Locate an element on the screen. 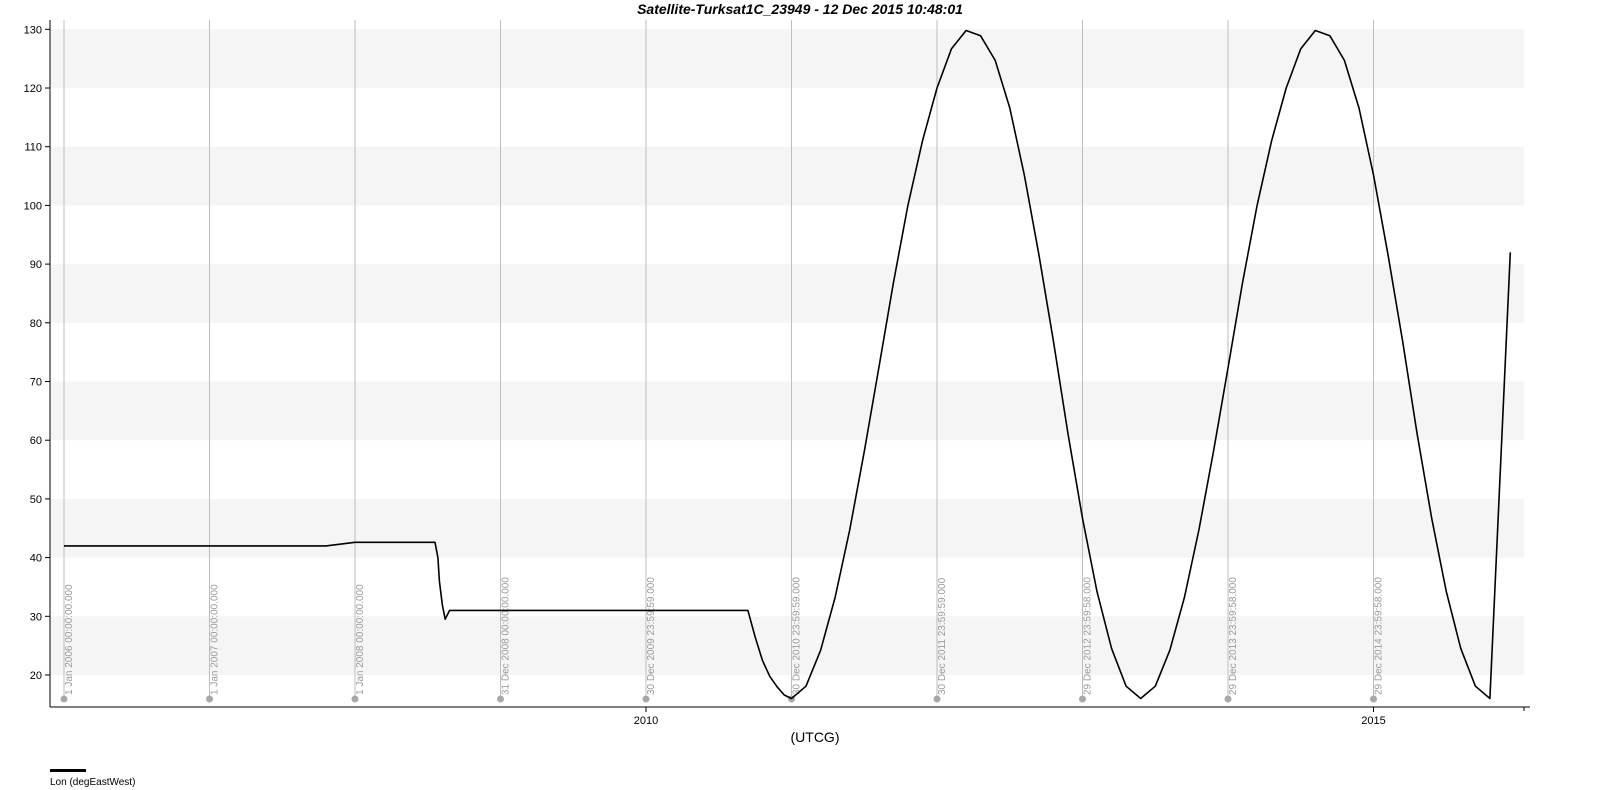 The width and height of the screenshot is (1600, 790). legend-swatch is located at coordinates (68, 770).